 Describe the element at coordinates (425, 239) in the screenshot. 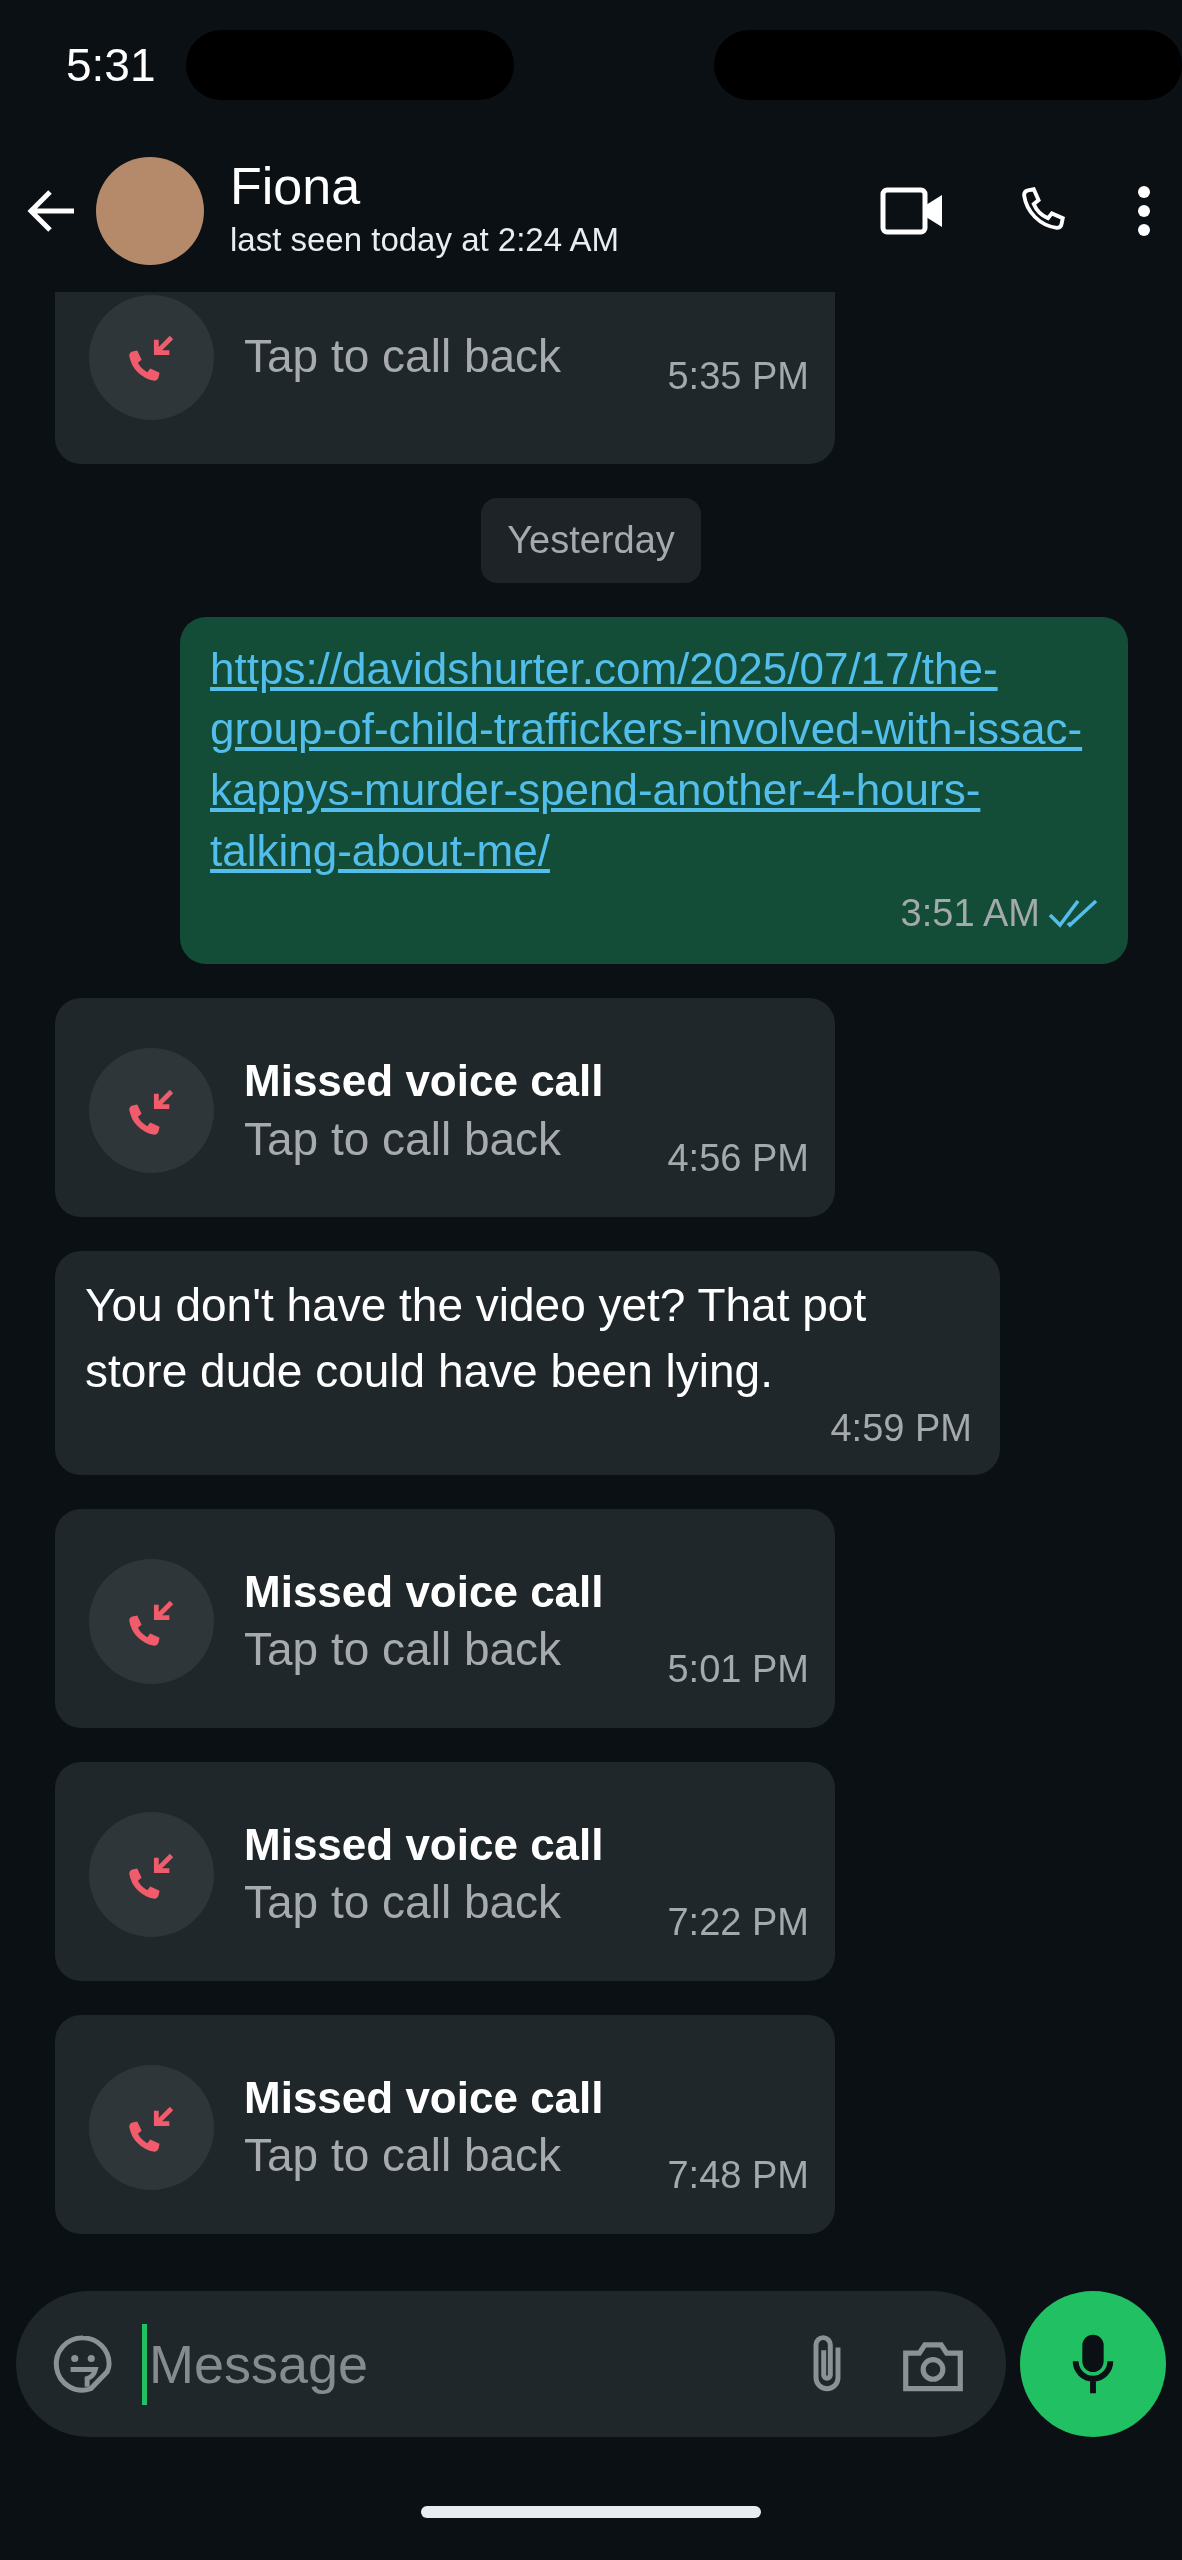

I see `last-seen-text: last seen today at 2:24 AM` at that location.